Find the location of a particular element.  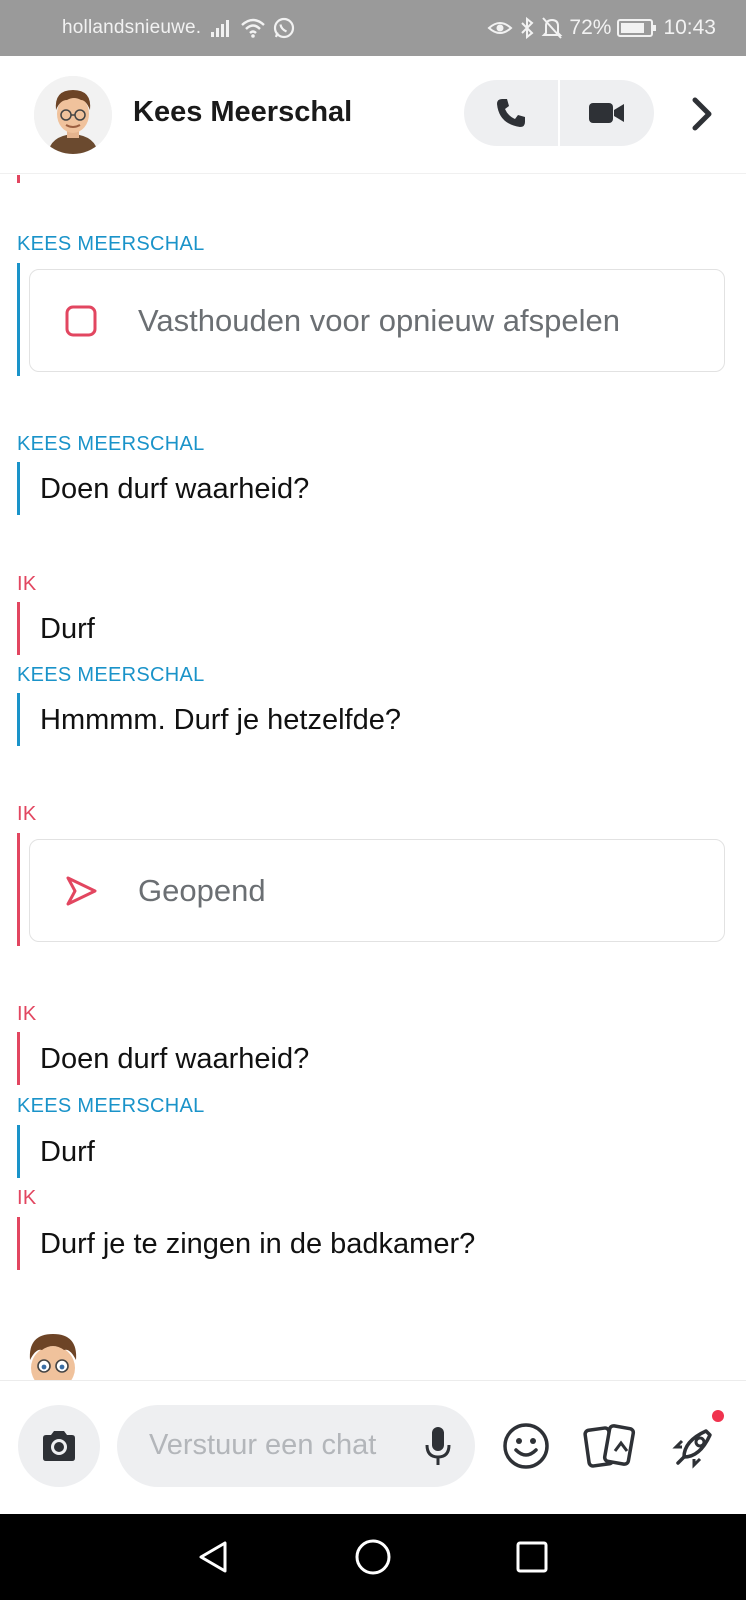

emoji-icon is located at coordinates (526, 1446).